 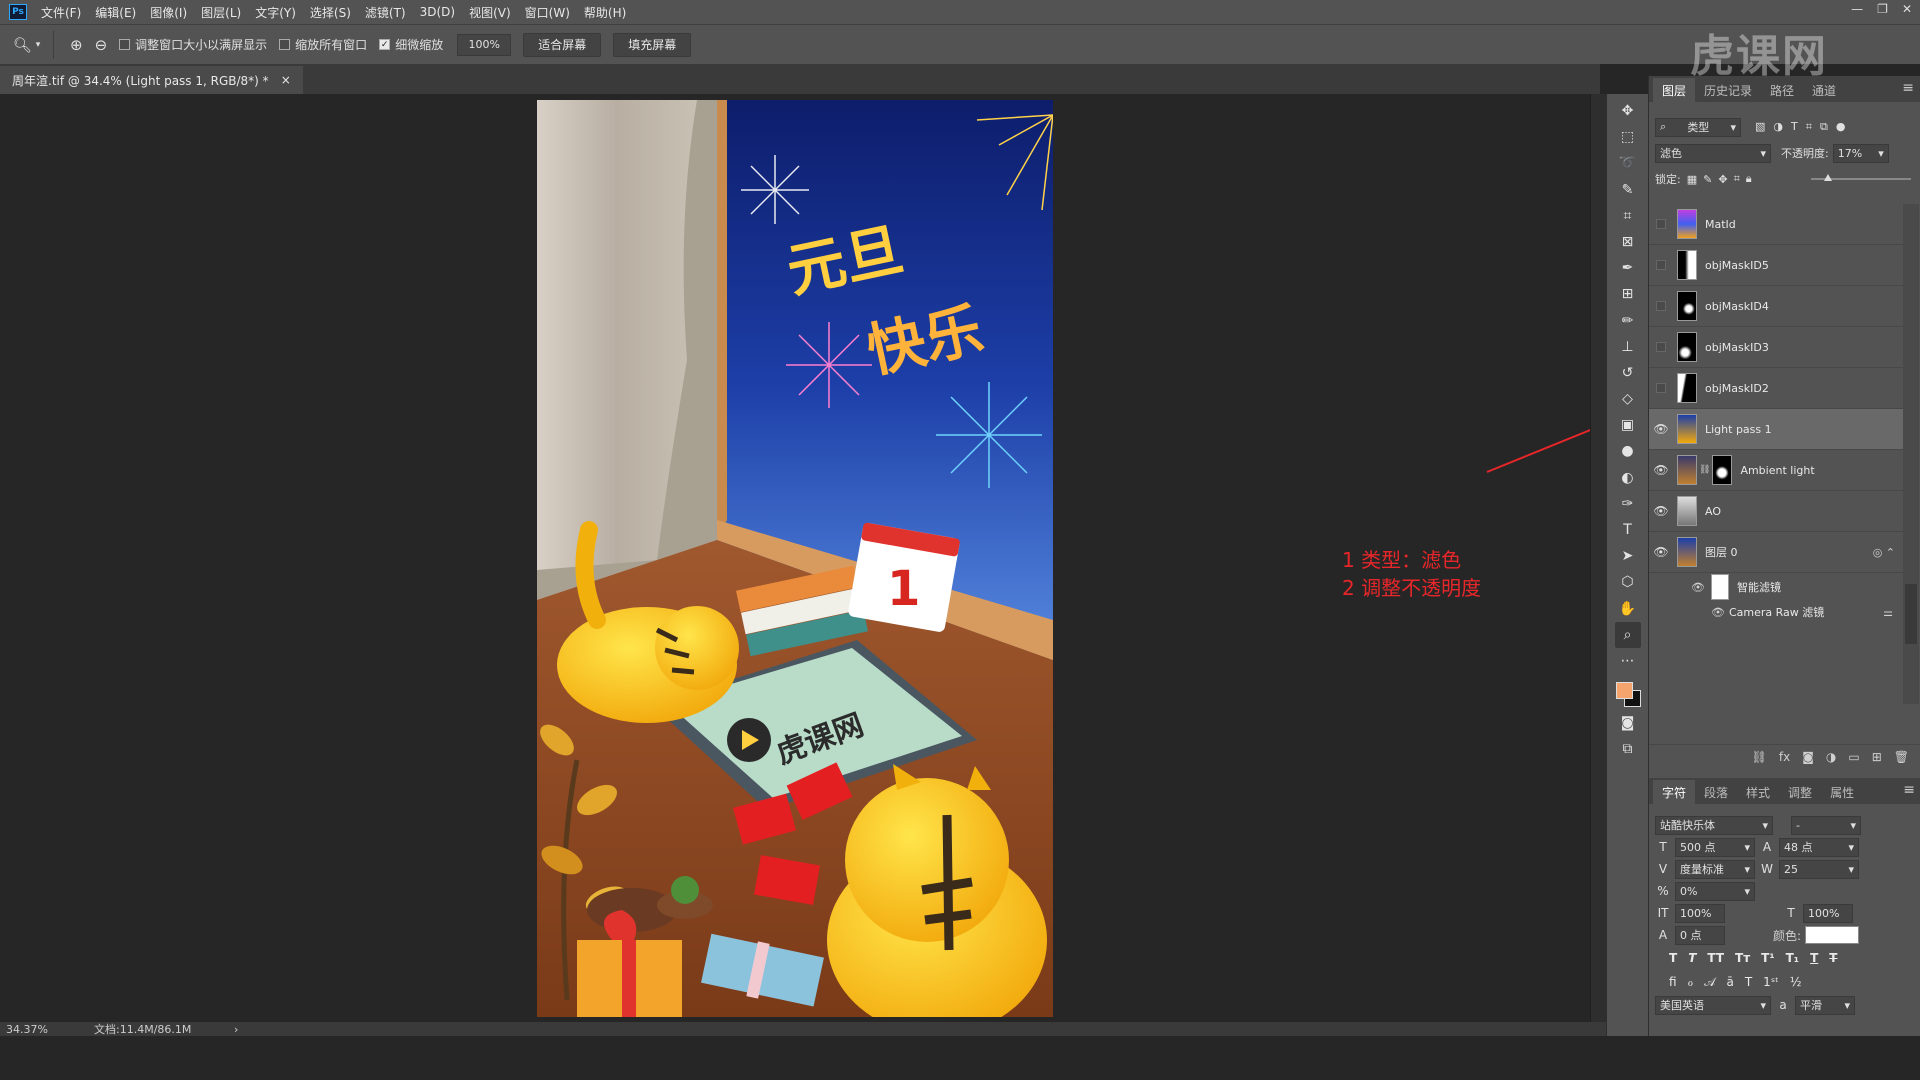 I want to click on superscript-icon: T¹, so click(x=1767, y=958).